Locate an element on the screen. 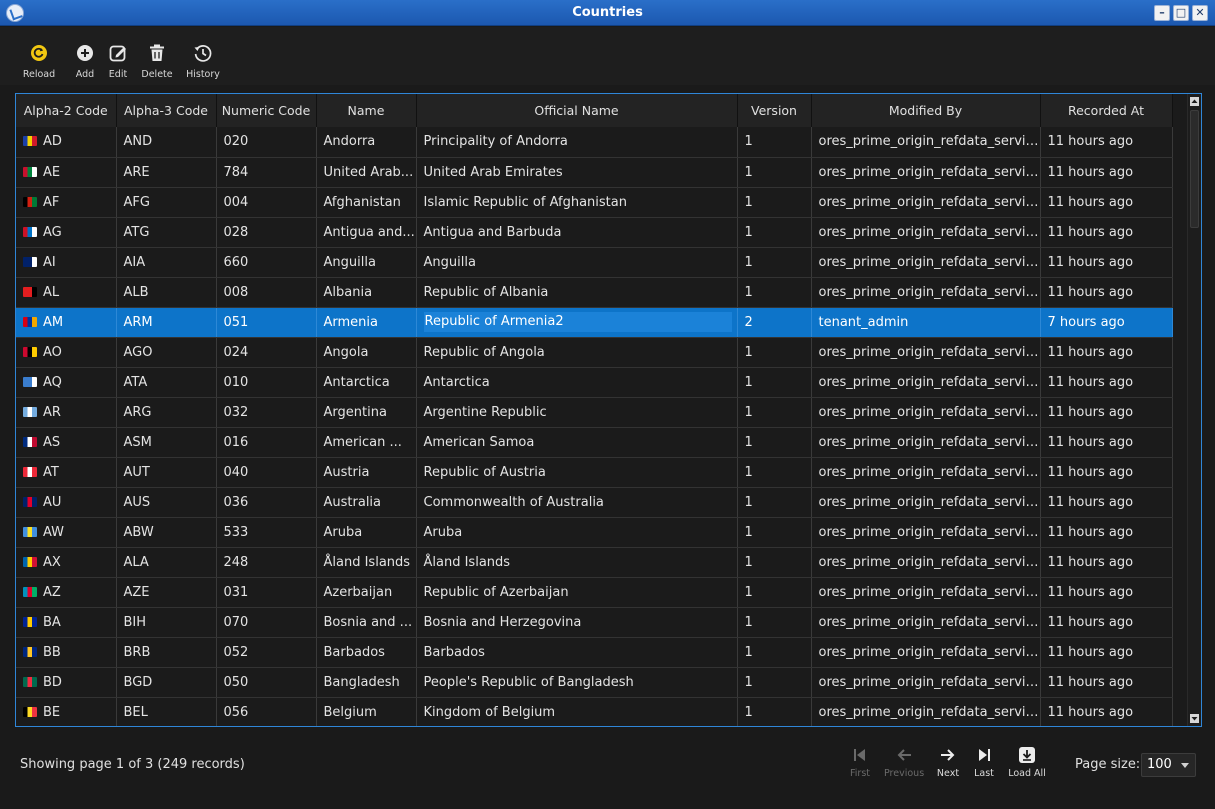 The height and width of the screenshot is (809, 1215). name-cell: Åland Islands is located at coordinates (366, 562).